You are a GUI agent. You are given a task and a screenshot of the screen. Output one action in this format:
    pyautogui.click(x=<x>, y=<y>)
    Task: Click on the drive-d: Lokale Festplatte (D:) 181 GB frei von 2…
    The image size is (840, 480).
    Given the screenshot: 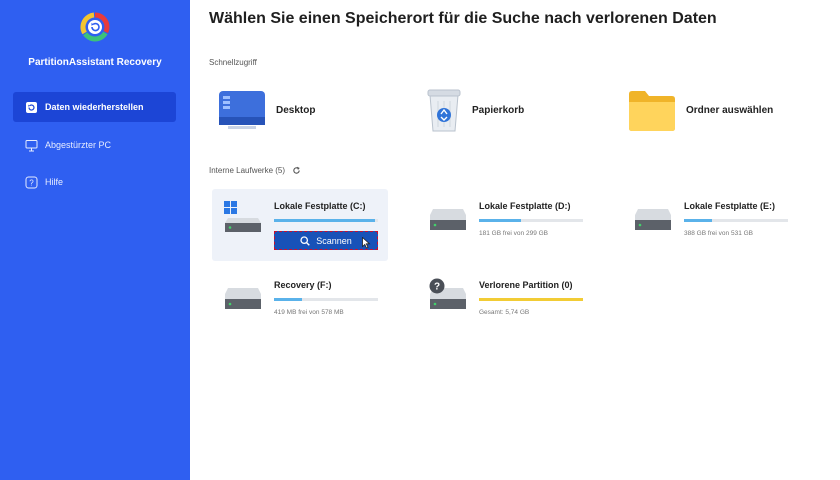 What is the action you would take?
    pyautogui.click(x=505, y=225)
    